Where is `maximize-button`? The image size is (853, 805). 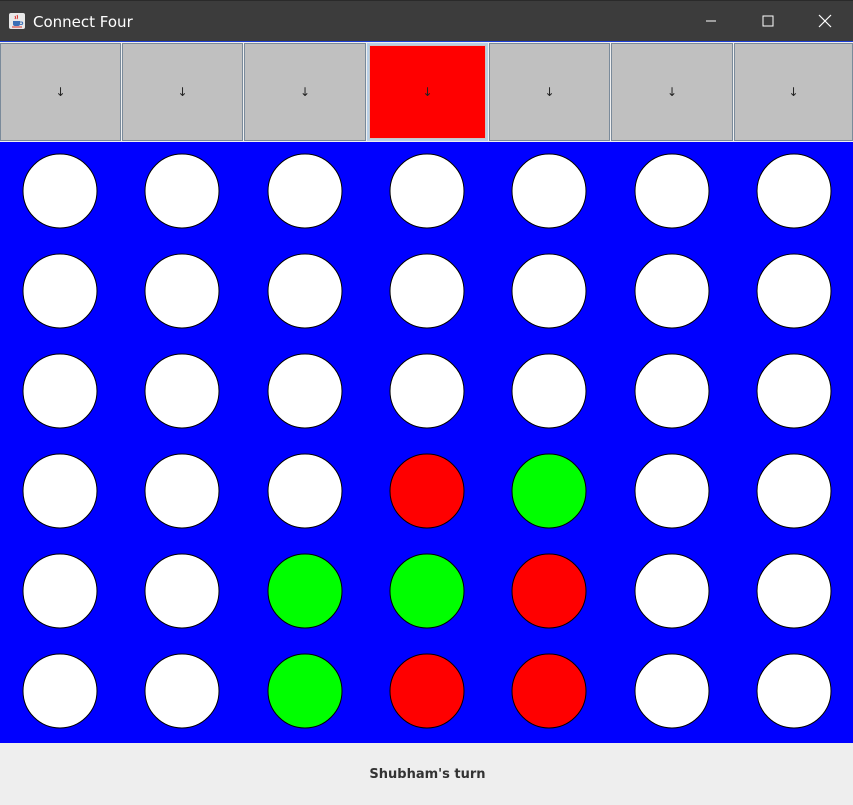 maximize-button is located at coordinates (768, 21).